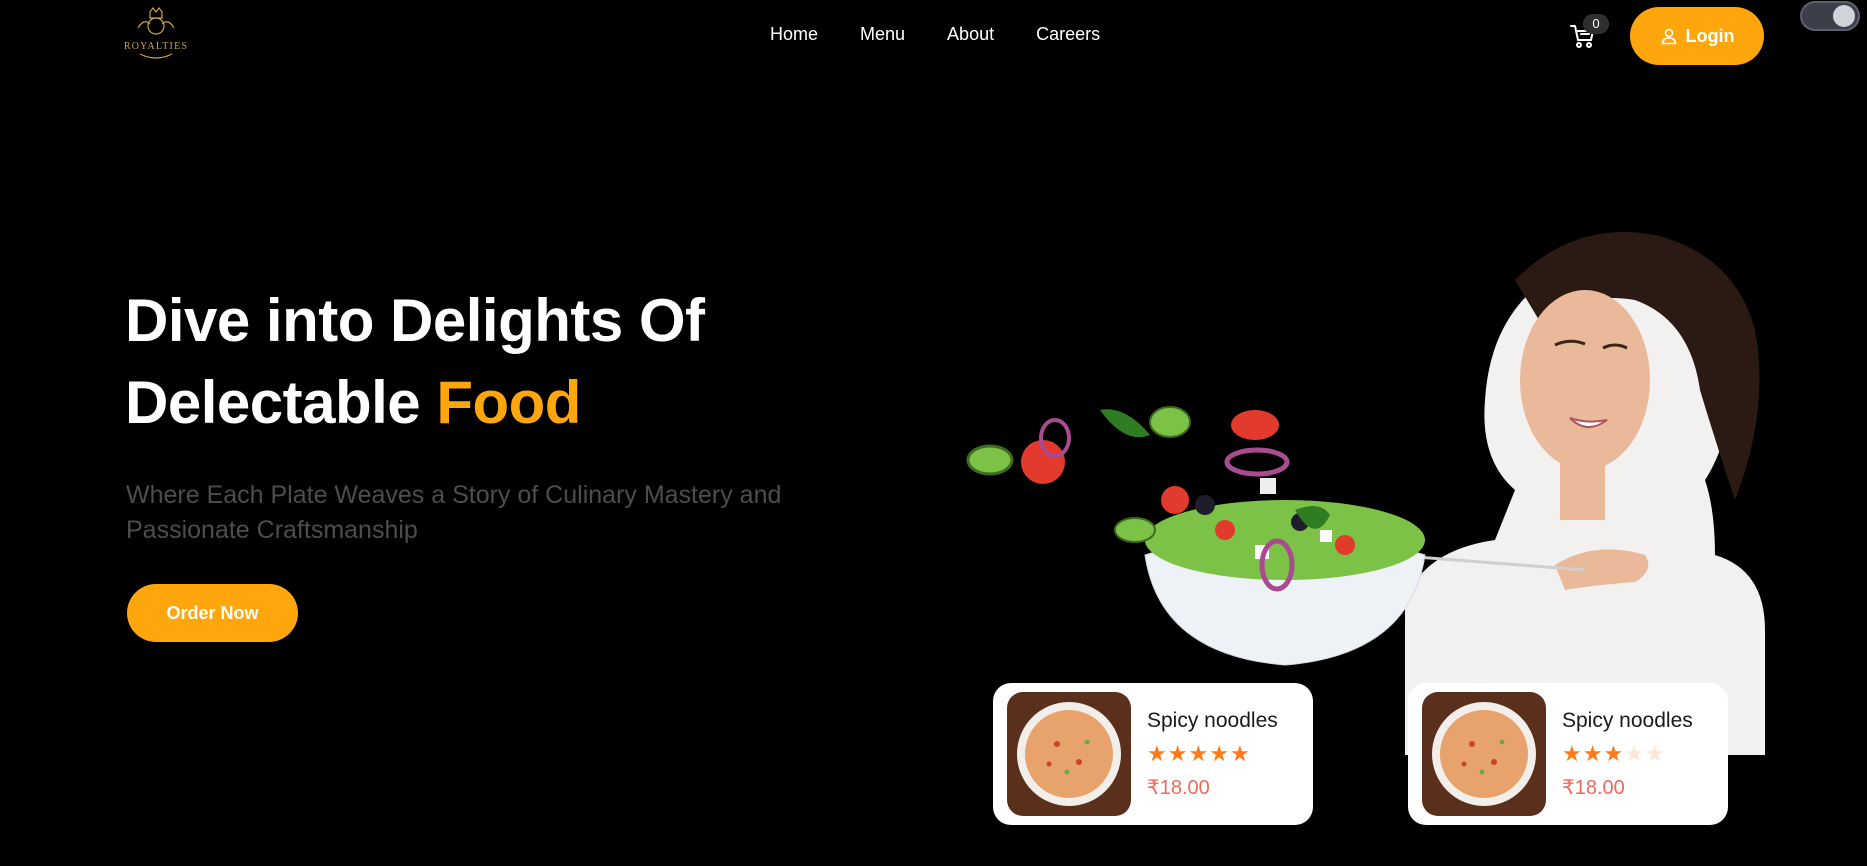 This screenshot has height=866, width=1867. What do you see at coordinates (882, 34) in the screenshot?
I see `nav-menu: Menu` at bounding box center [882, 34].